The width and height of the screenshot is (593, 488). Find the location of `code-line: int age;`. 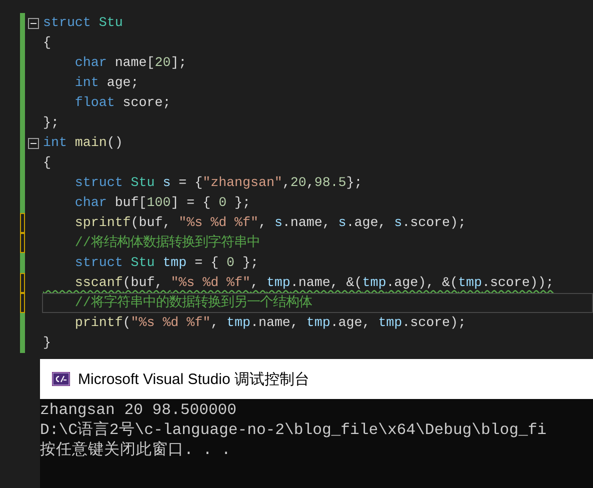

code-line: int age; is located at coordinates (106, 83).